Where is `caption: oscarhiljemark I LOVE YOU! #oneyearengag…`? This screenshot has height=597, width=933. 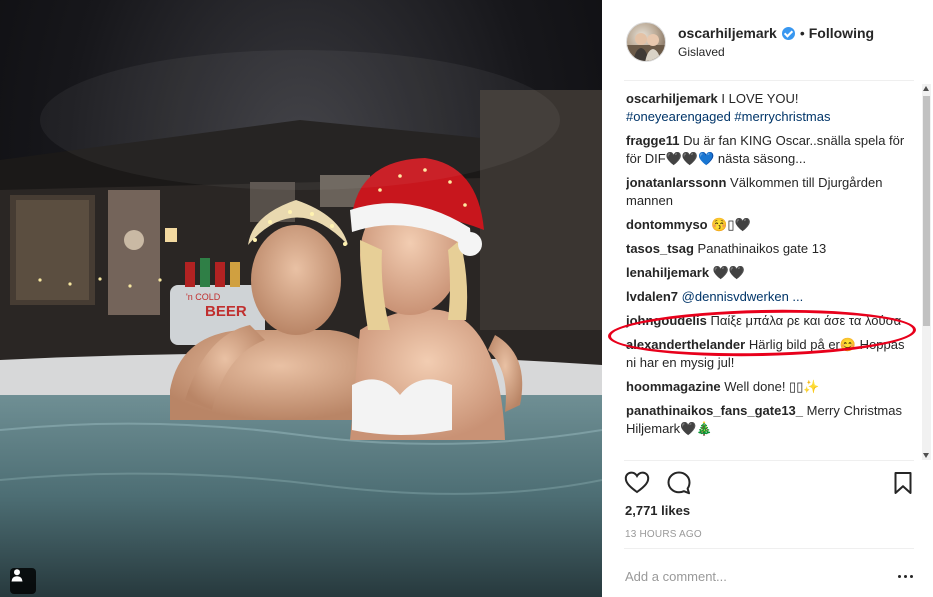
caption: oscarhiljemark I LOVE YOU! #oneyearengag… is located at coordinates (772, 108).